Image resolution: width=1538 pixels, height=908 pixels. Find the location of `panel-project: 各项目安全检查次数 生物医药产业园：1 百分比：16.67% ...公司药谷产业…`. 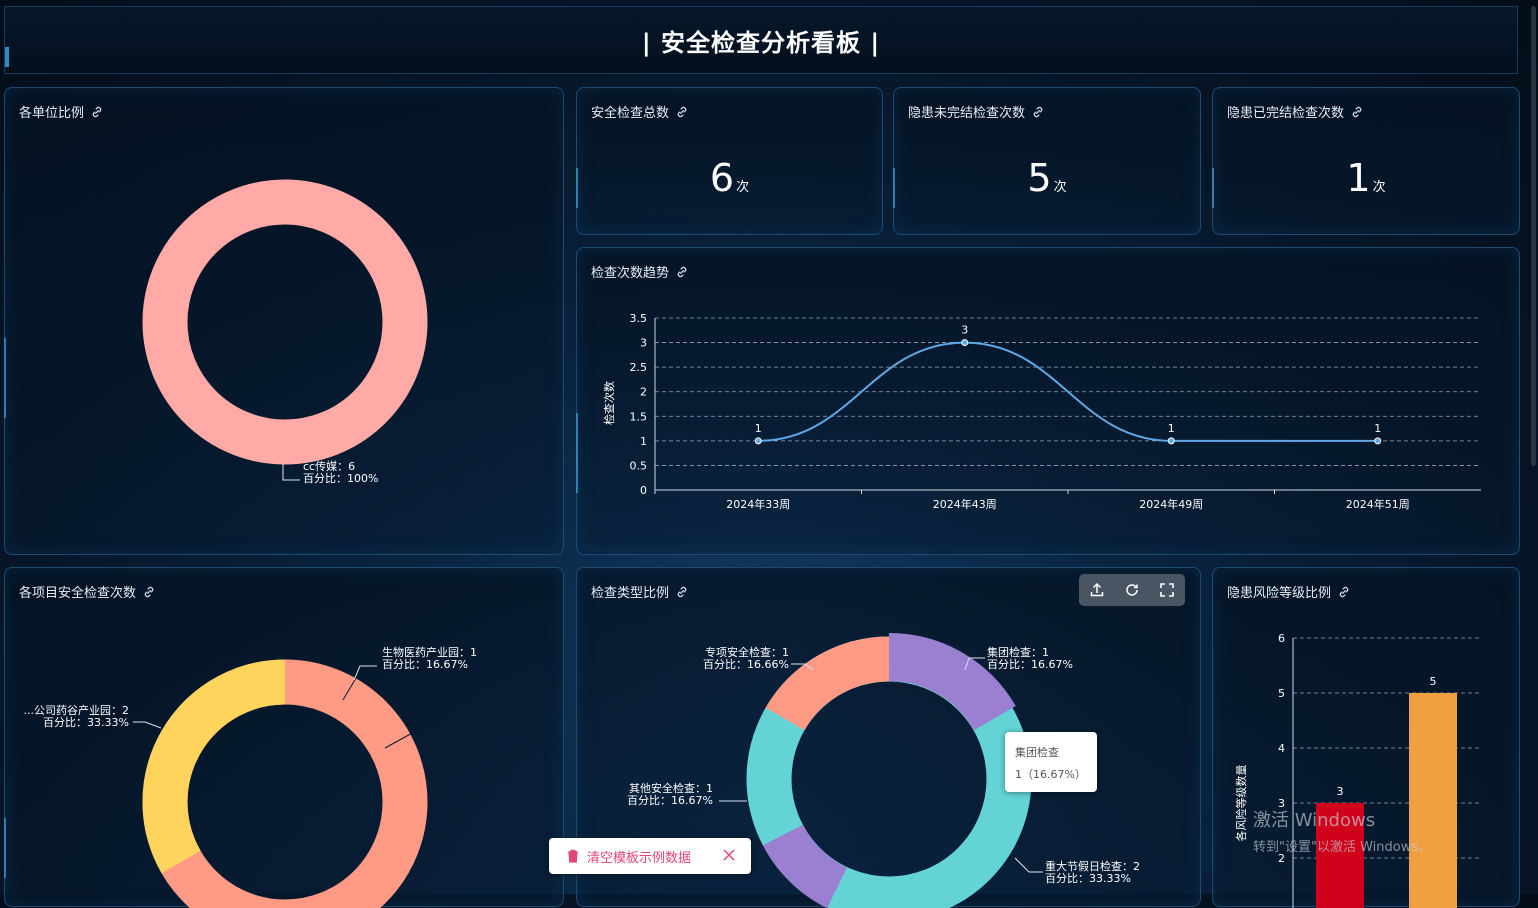

panel-project: 各项目安全检查次数 生物医药产业园：1 百分比：16.67% ...公司药谷产业… is located at coordinates (284, 737).